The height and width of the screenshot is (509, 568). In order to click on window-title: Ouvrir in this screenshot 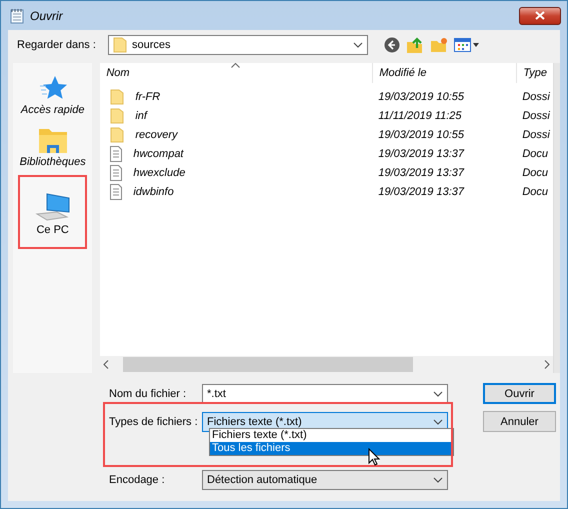, I will do `click(47, 15)`.